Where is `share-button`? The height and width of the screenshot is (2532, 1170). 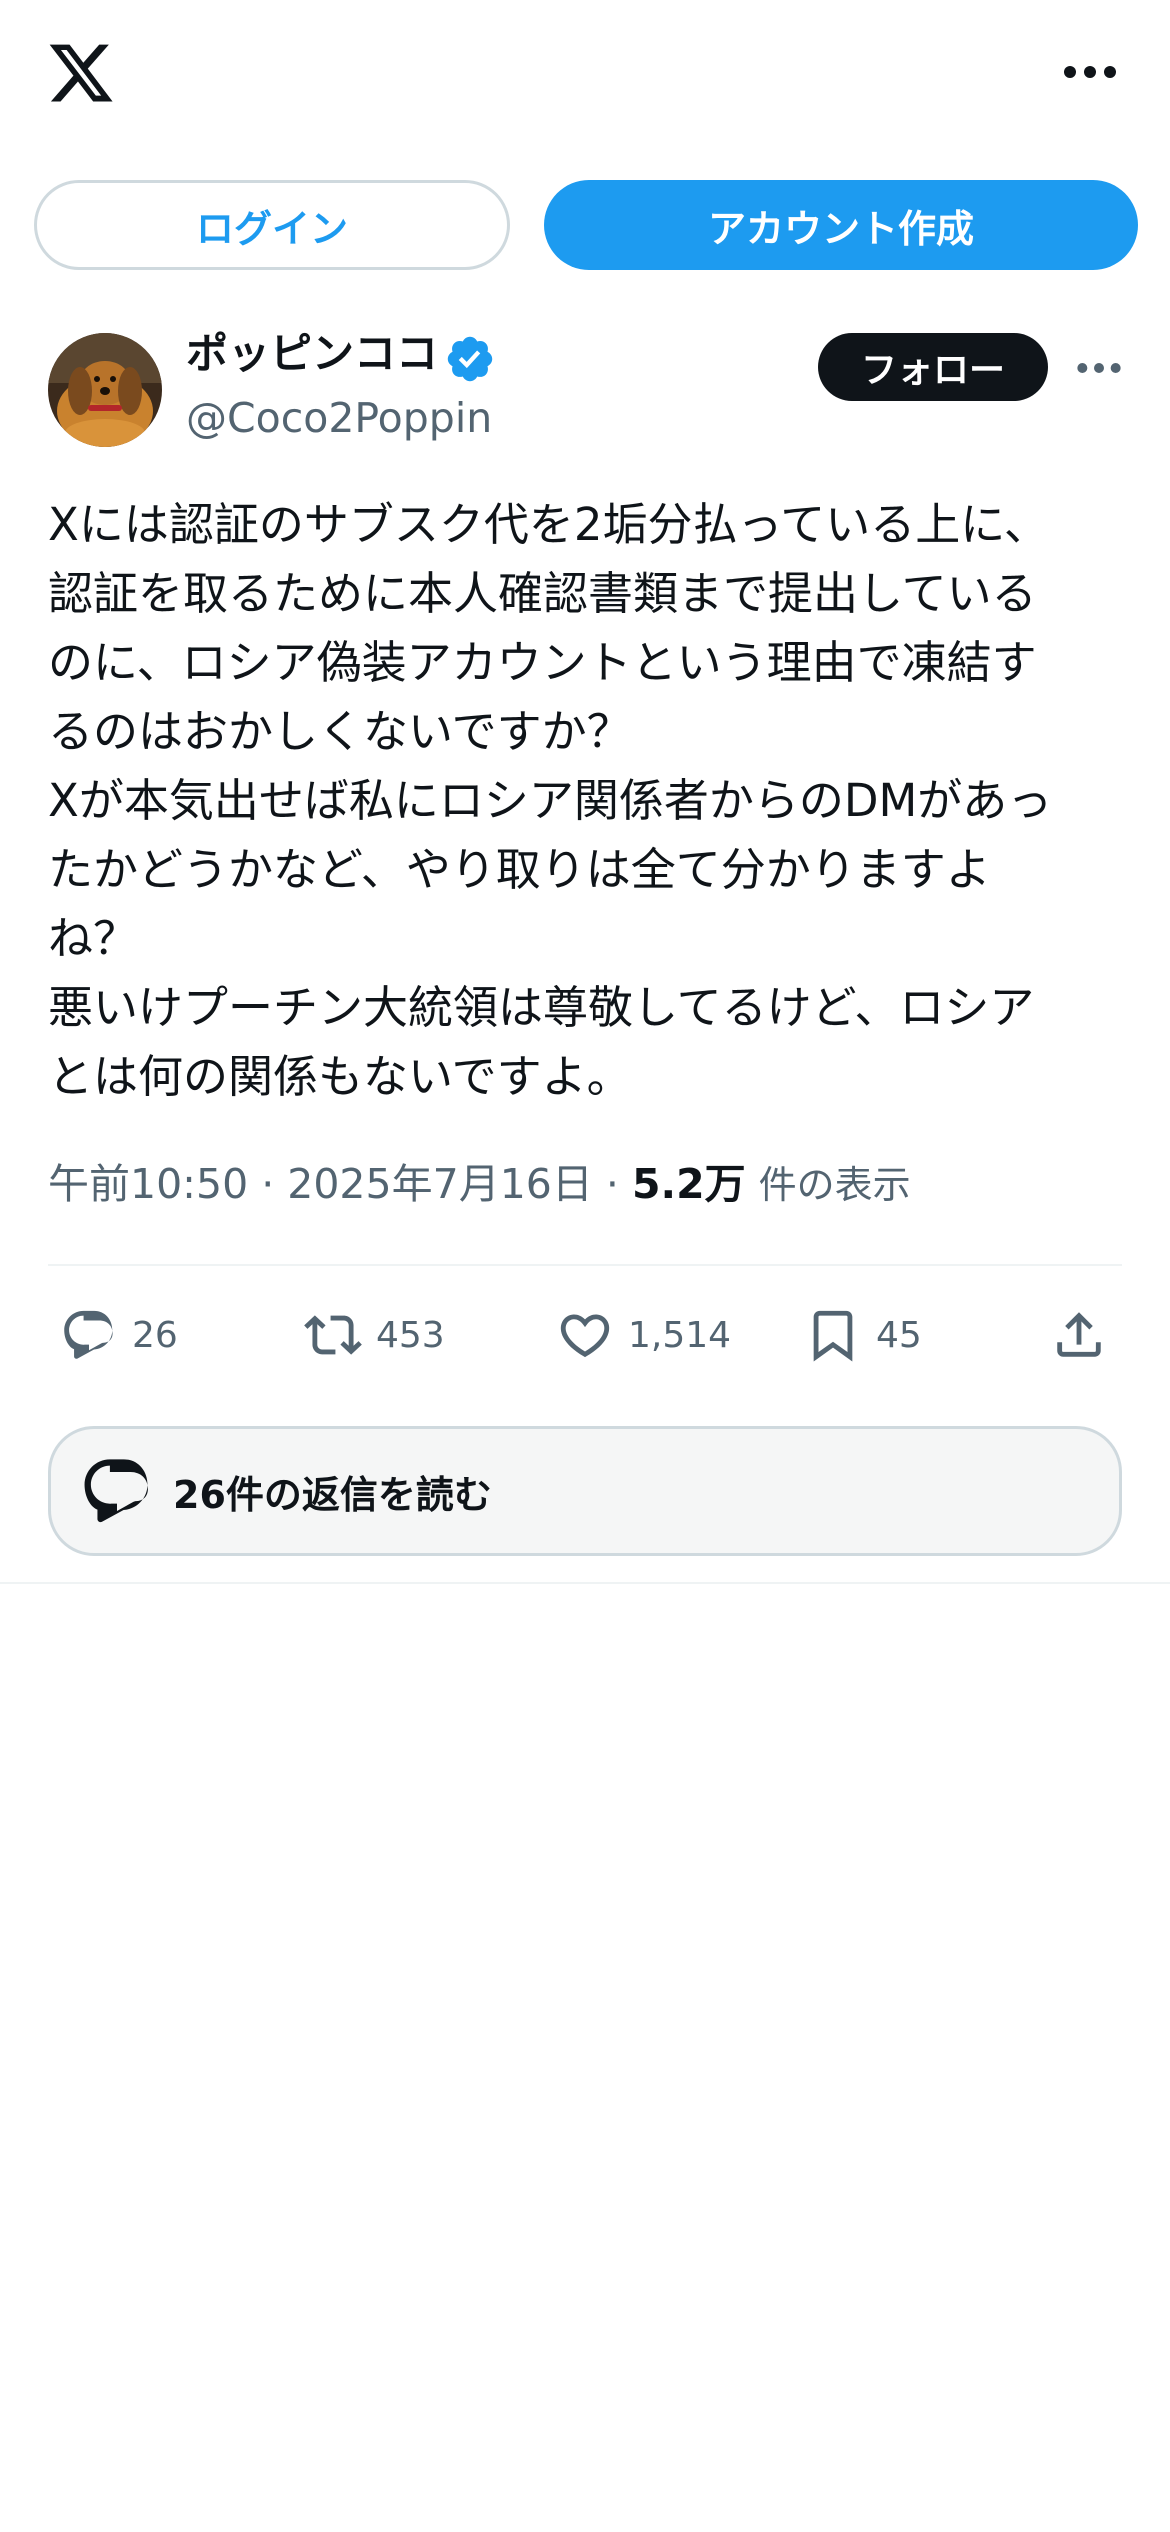 share-button is located at coordinates (1079, 1335).